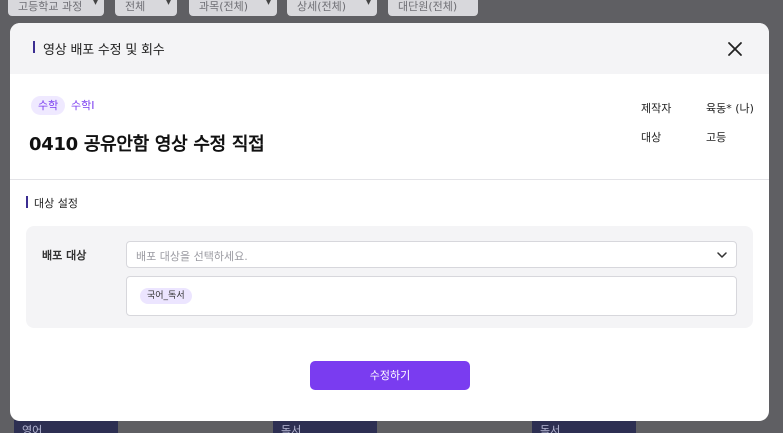 The height and width of the screenshot is (433, 783). I want to click on close-button, so click(735, 49).